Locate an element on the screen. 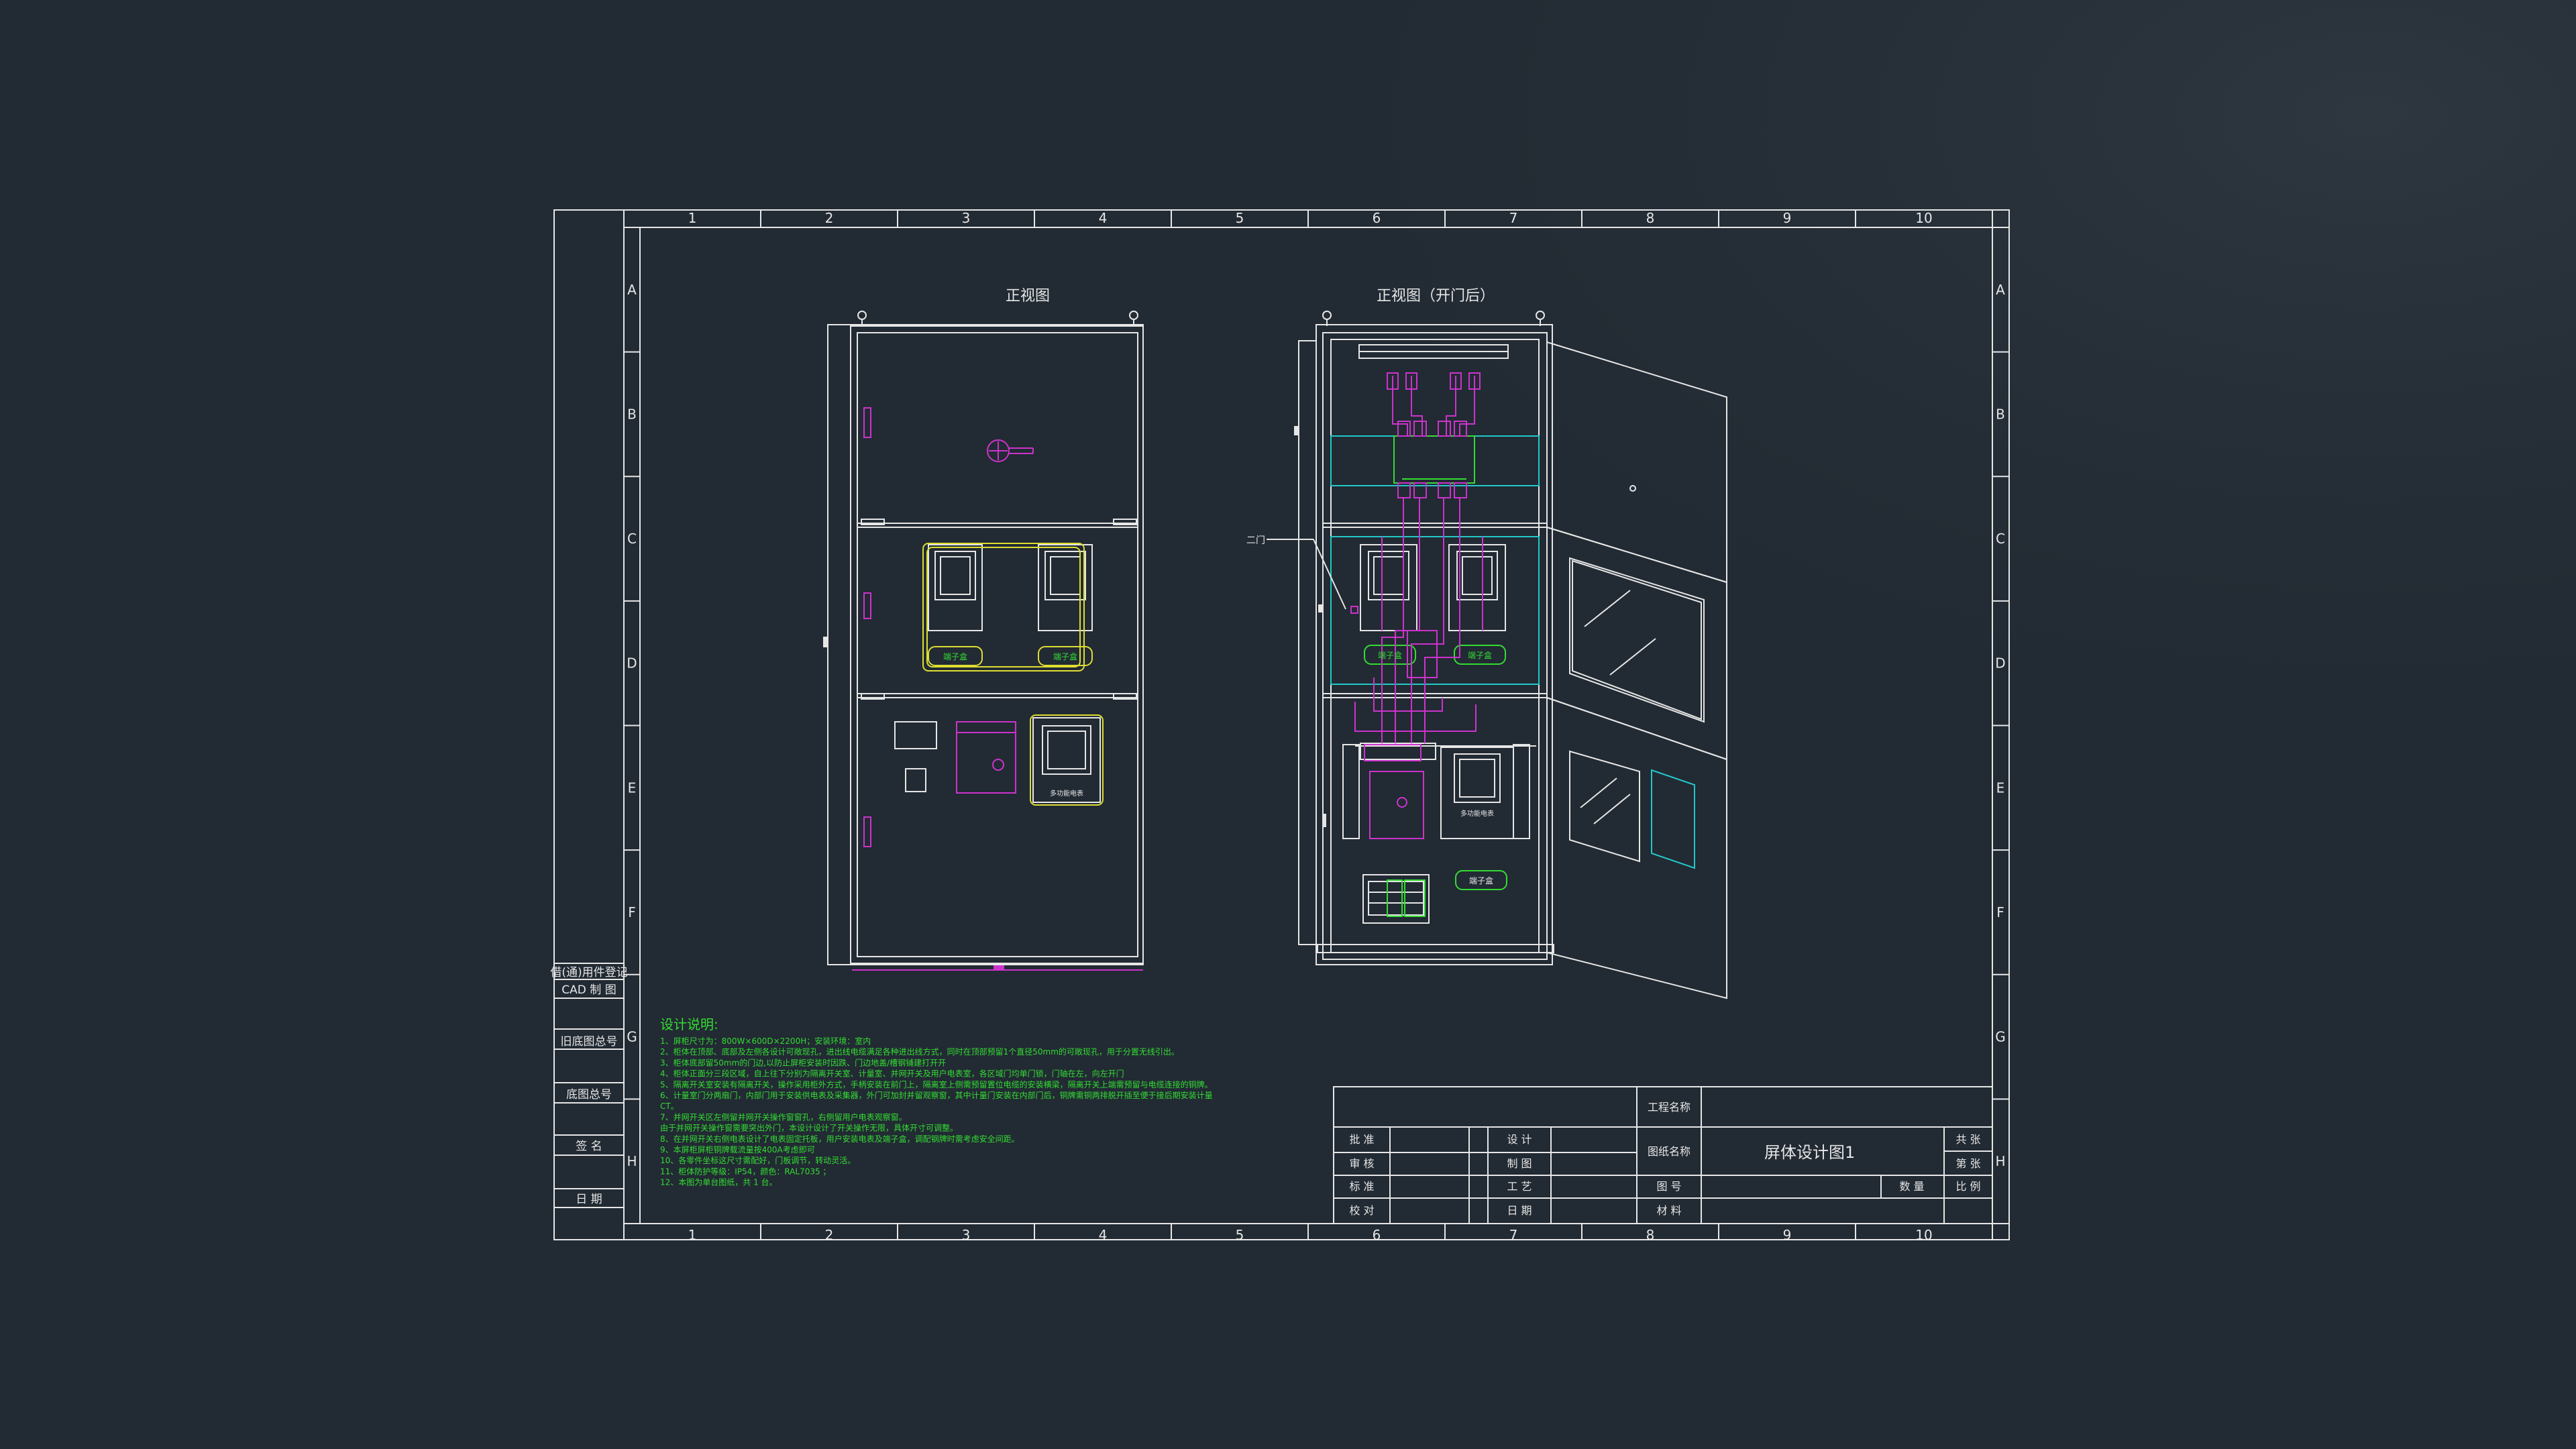 The height and width of the screenshot is (1449, 2576). strip-item-cad: CAD 制 图 is located at coordinates (588, 990).